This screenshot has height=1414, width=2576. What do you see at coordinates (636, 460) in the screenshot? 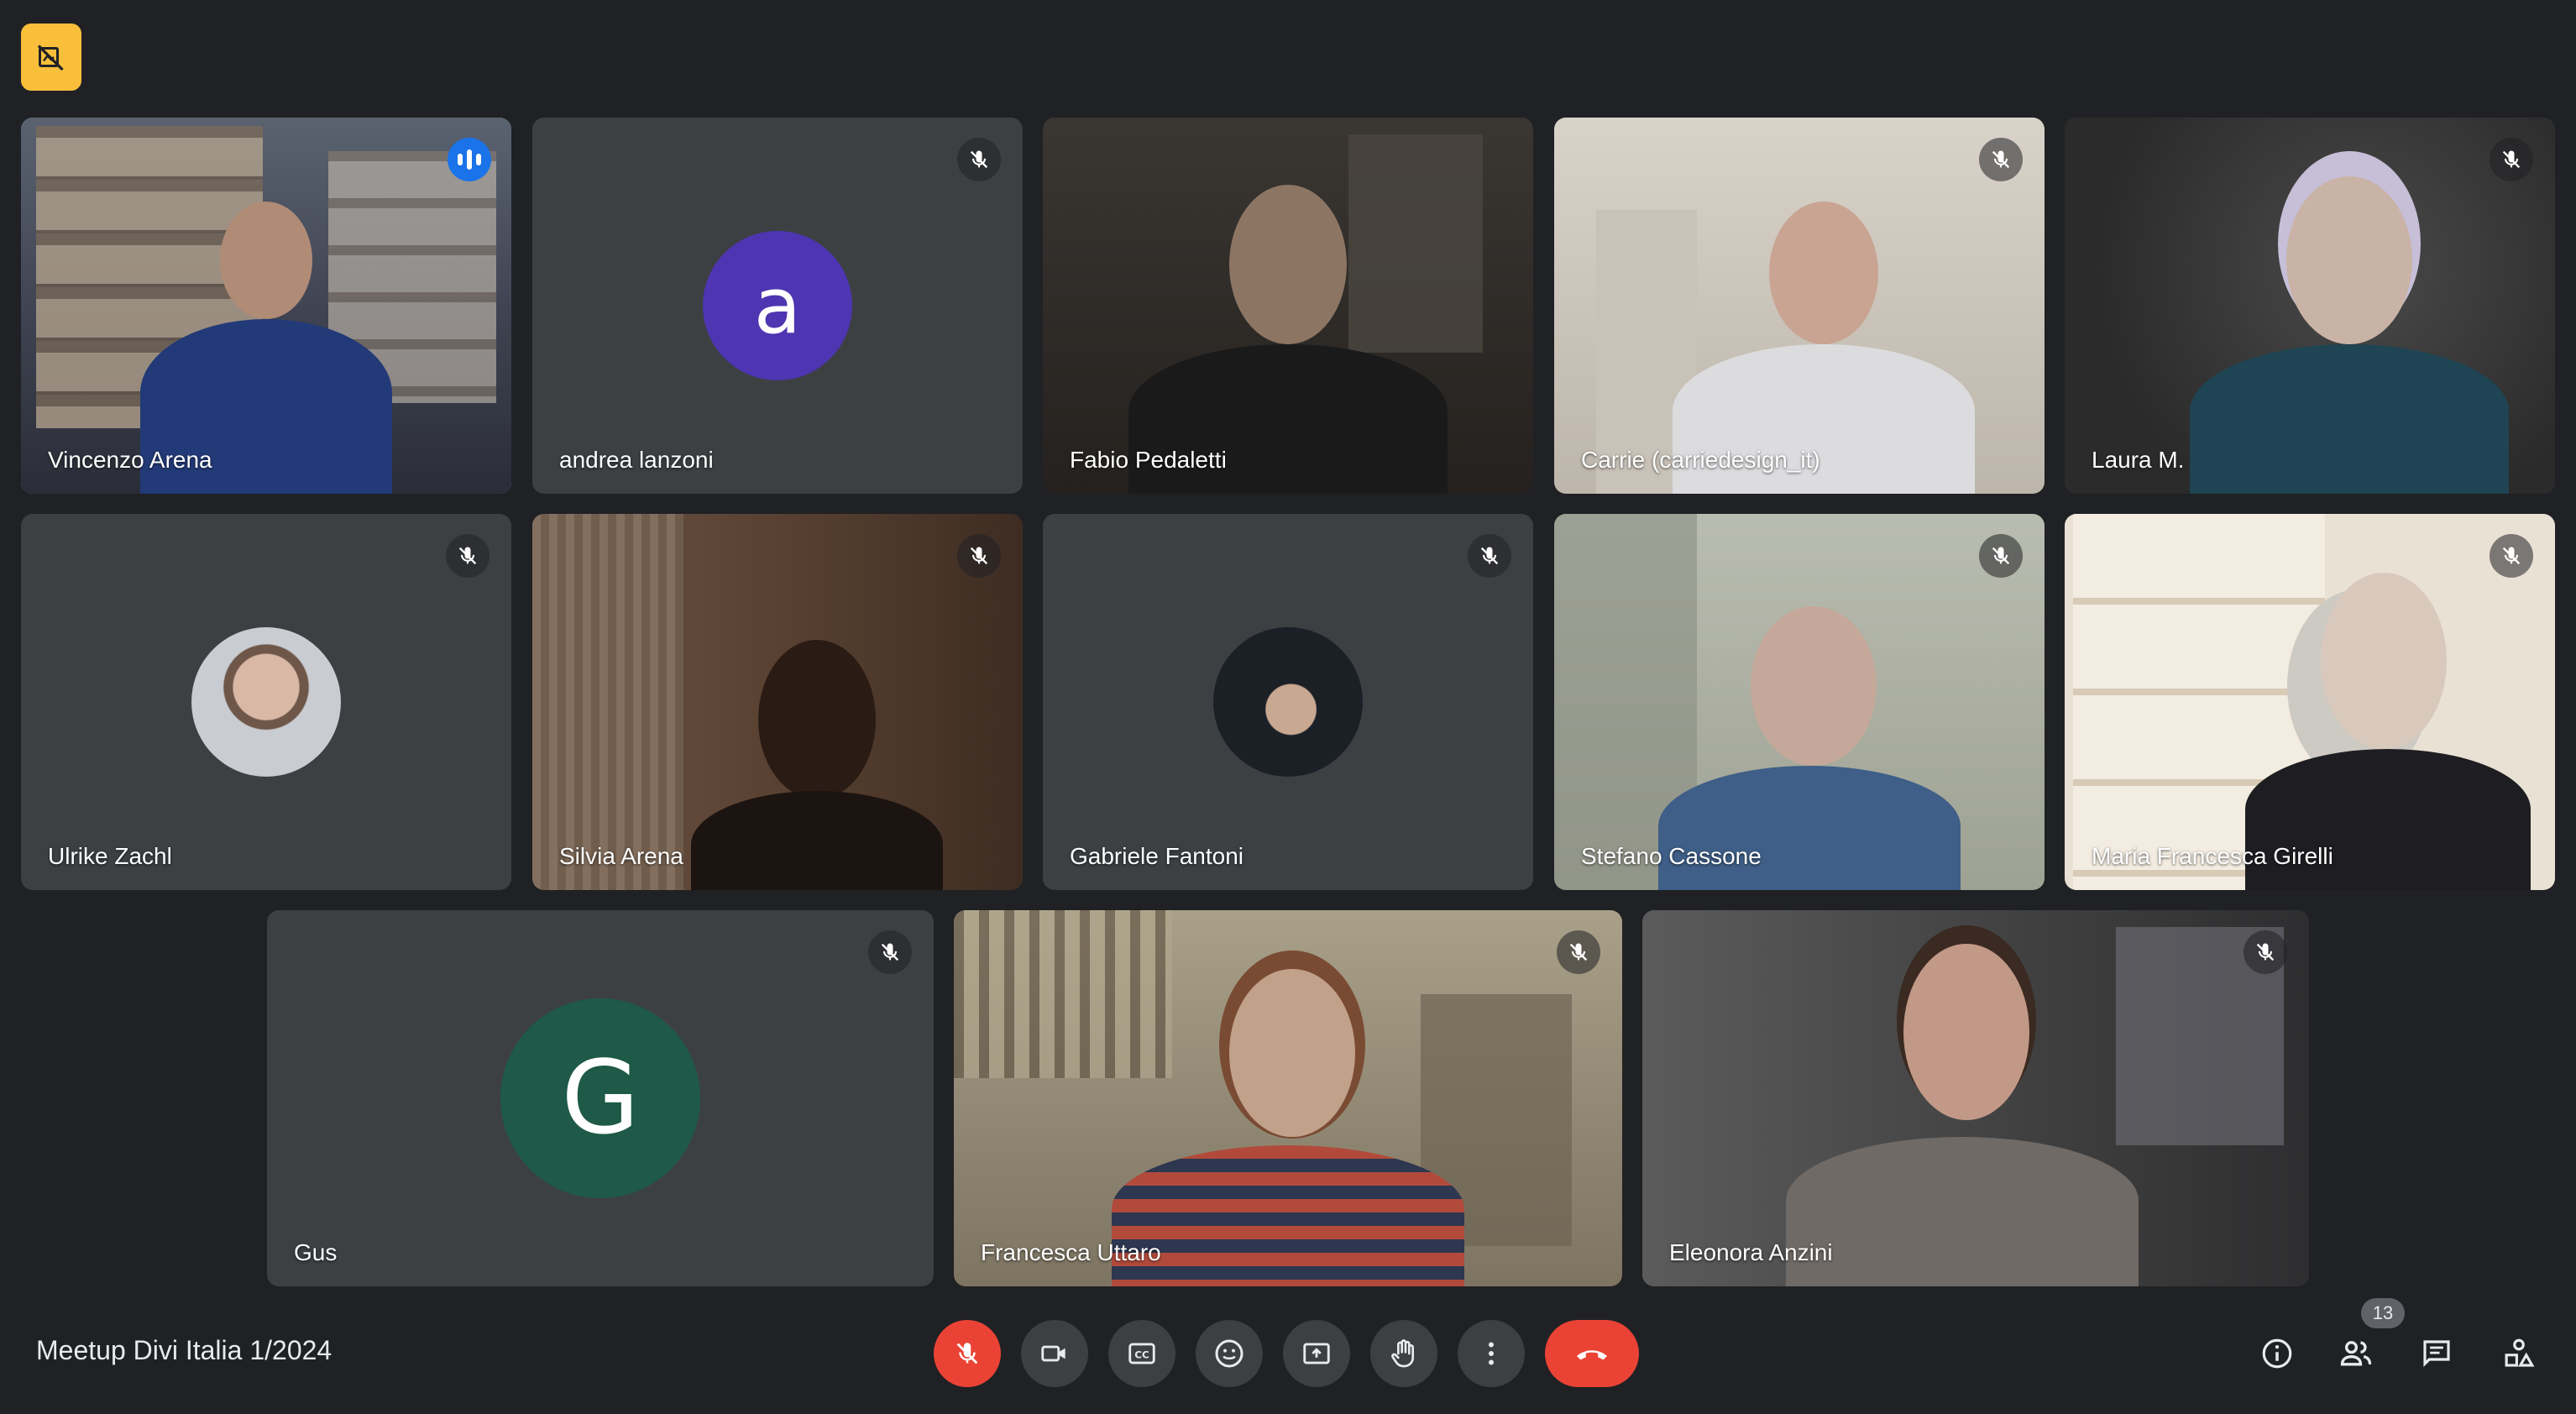
I see `participant-name: andrea lanzoni` at bounding box center [636, 460].